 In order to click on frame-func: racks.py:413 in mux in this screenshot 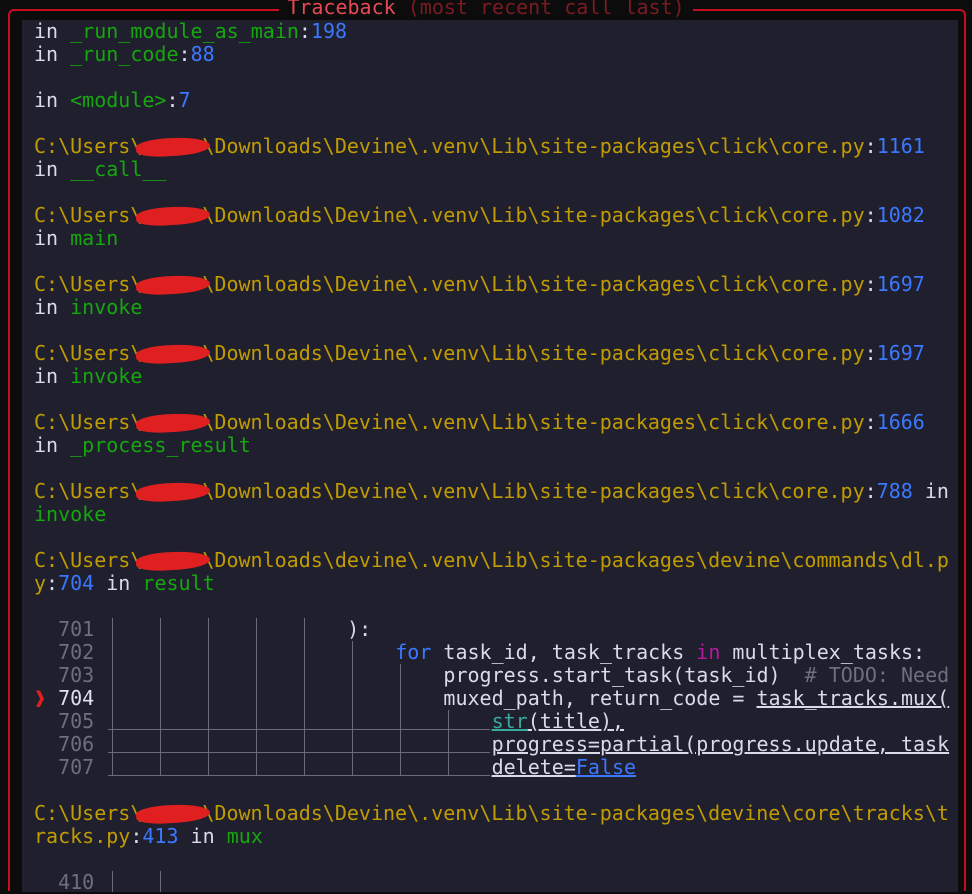, I will do `click(491, 836)`.